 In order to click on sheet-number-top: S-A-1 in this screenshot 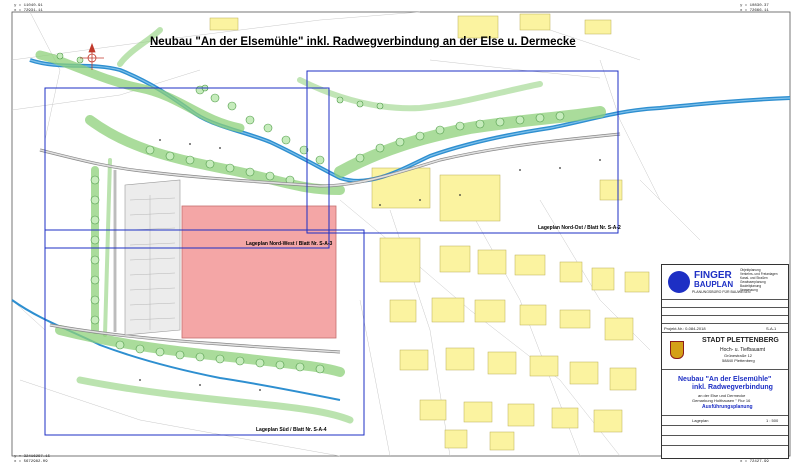, I will do `click(771, 328)`.